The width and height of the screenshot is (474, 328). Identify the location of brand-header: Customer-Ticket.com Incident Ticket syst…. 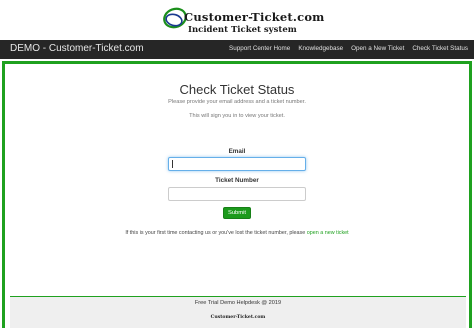
(237, 20).